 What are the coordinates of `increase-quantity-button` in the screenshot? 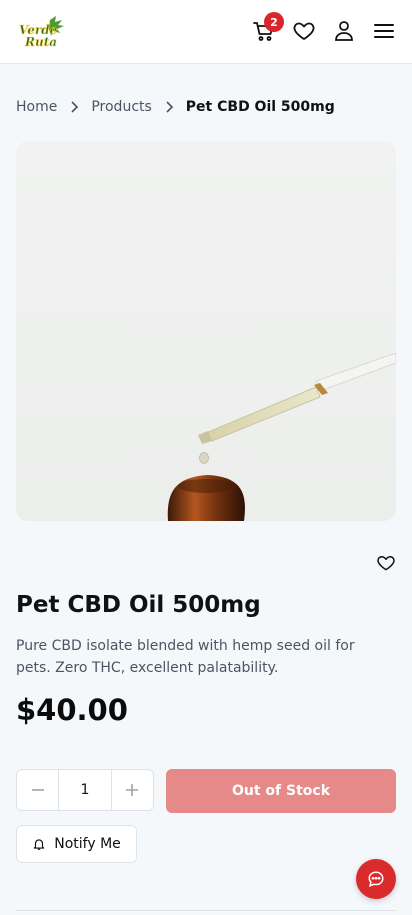 It's located at (132, 790).